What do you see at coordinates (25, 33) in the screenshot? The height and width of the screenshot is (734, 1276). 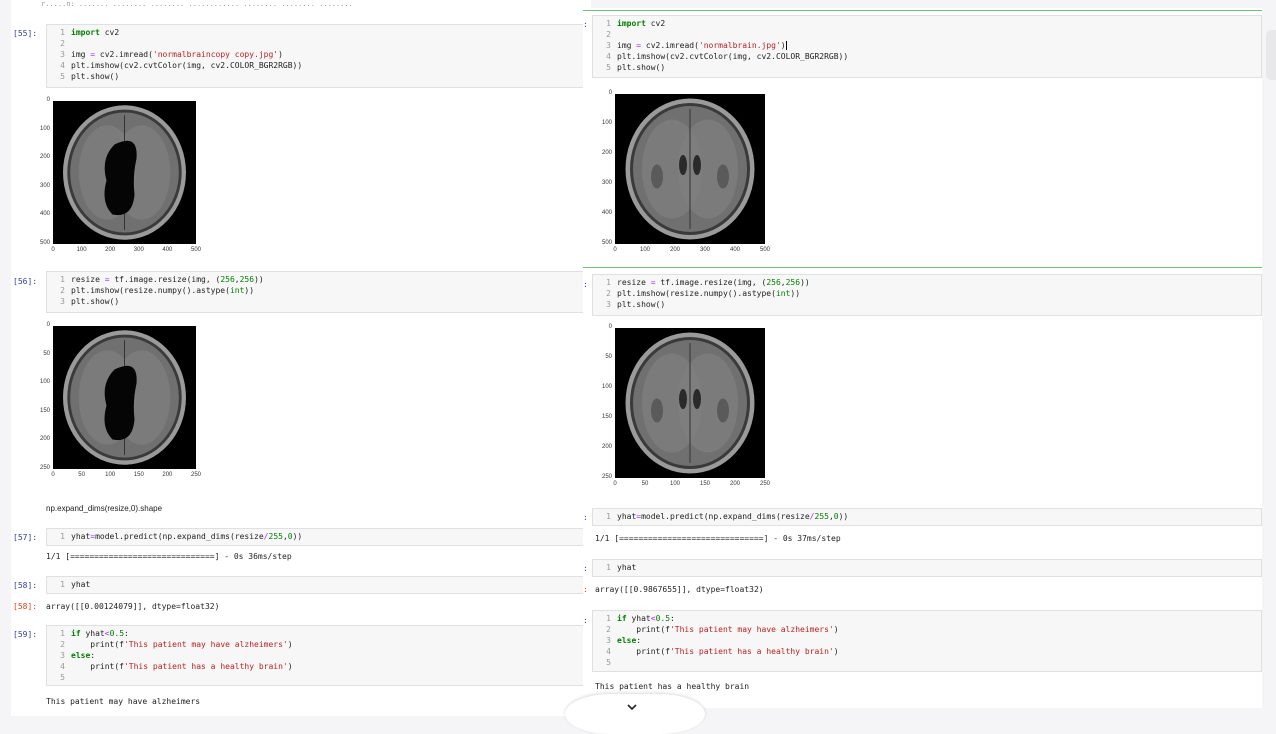 I see `cell-prompt: [55]:` at bounding box center [25, 33].